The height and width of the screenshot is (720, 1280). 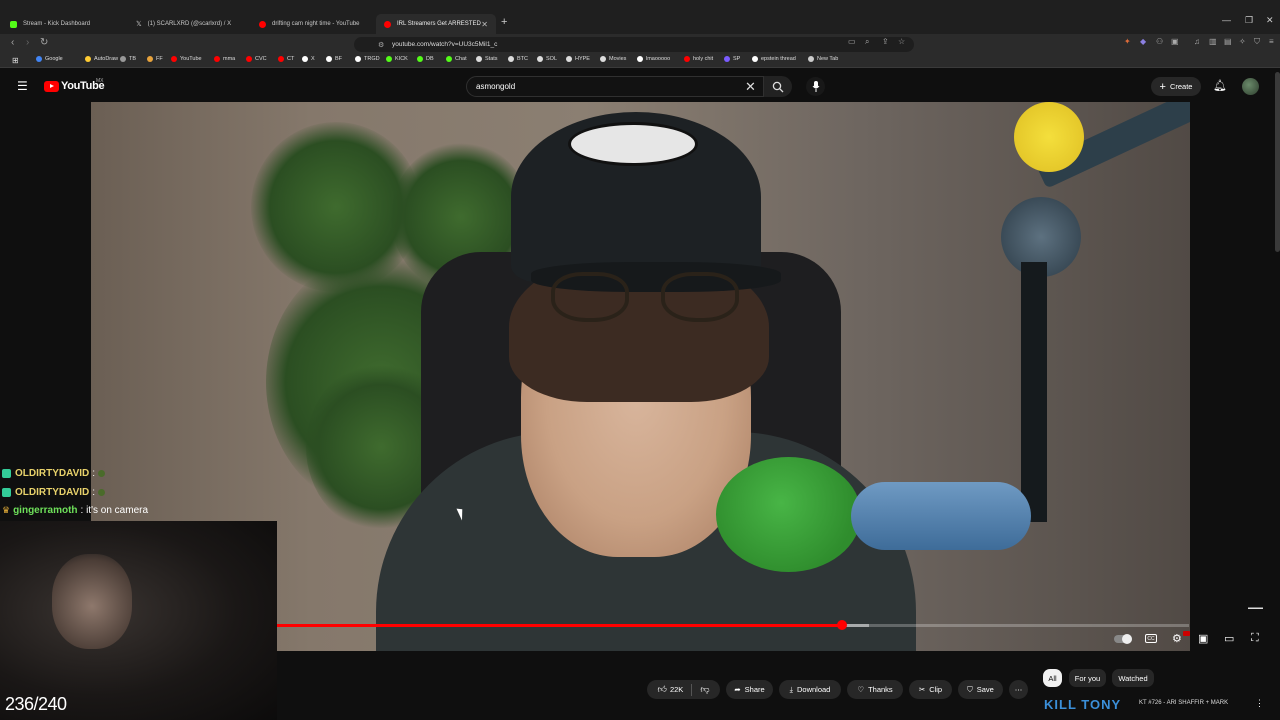 What do you see at coordinates (389, 59) in the screenshot?
I see `bookmark-favicon-icon` at bounding box center [389, 59].